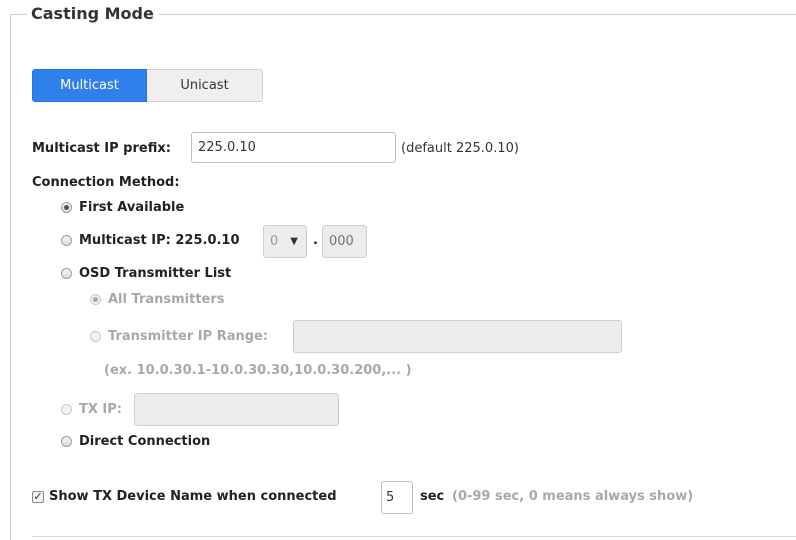 Image resolution: width=796 pixels, height=540 pixels. Describe the element at coordinates (100, 409) in the screenshot. I see `tx-ip-label: TX IP:` at that location.